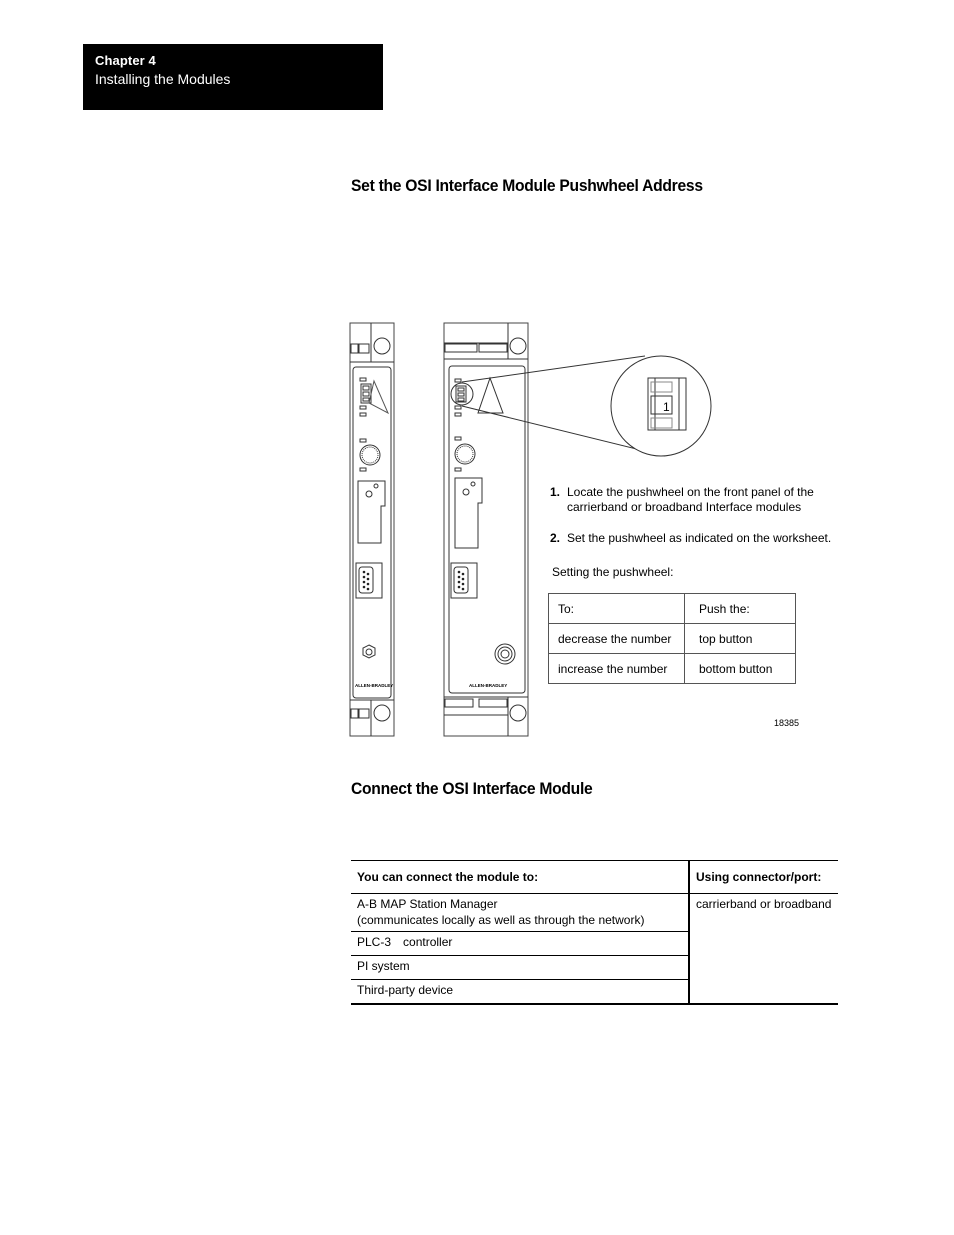  Describe the element at coordinates (427, 904) in the screenshot. I see `device-name: A-B MAP Station Manager` at that location.